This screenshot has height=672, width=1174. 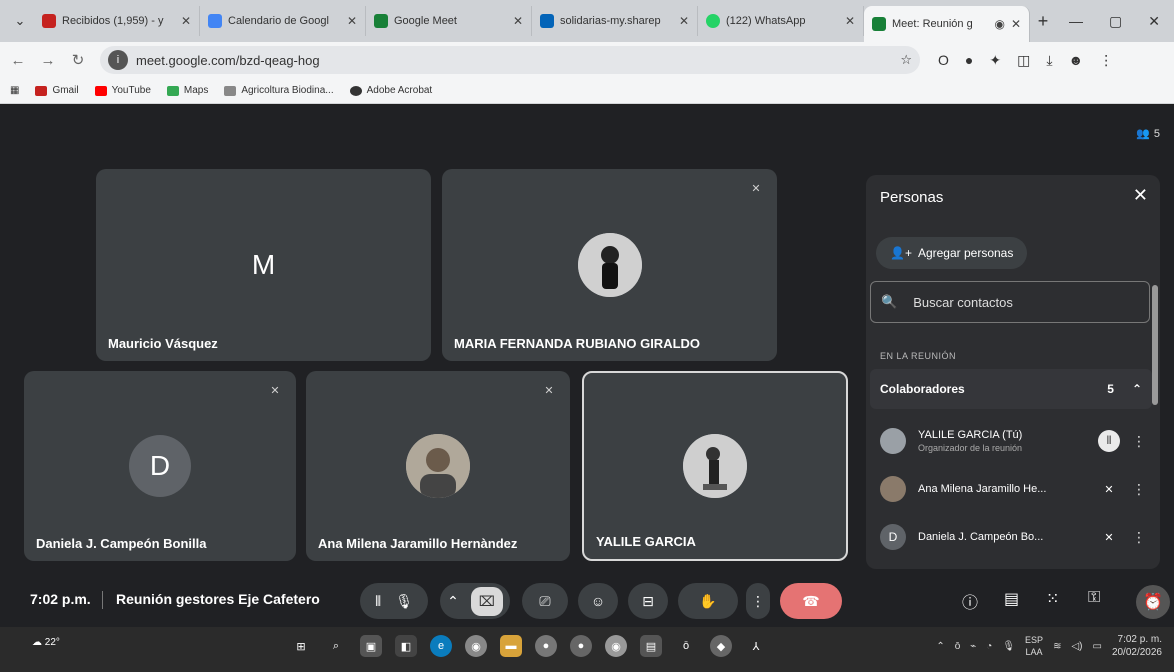 What do you see at coordinates (943, 60) in the screenshot?
I see `opera-icon: O` at bounding box center [943, 60].